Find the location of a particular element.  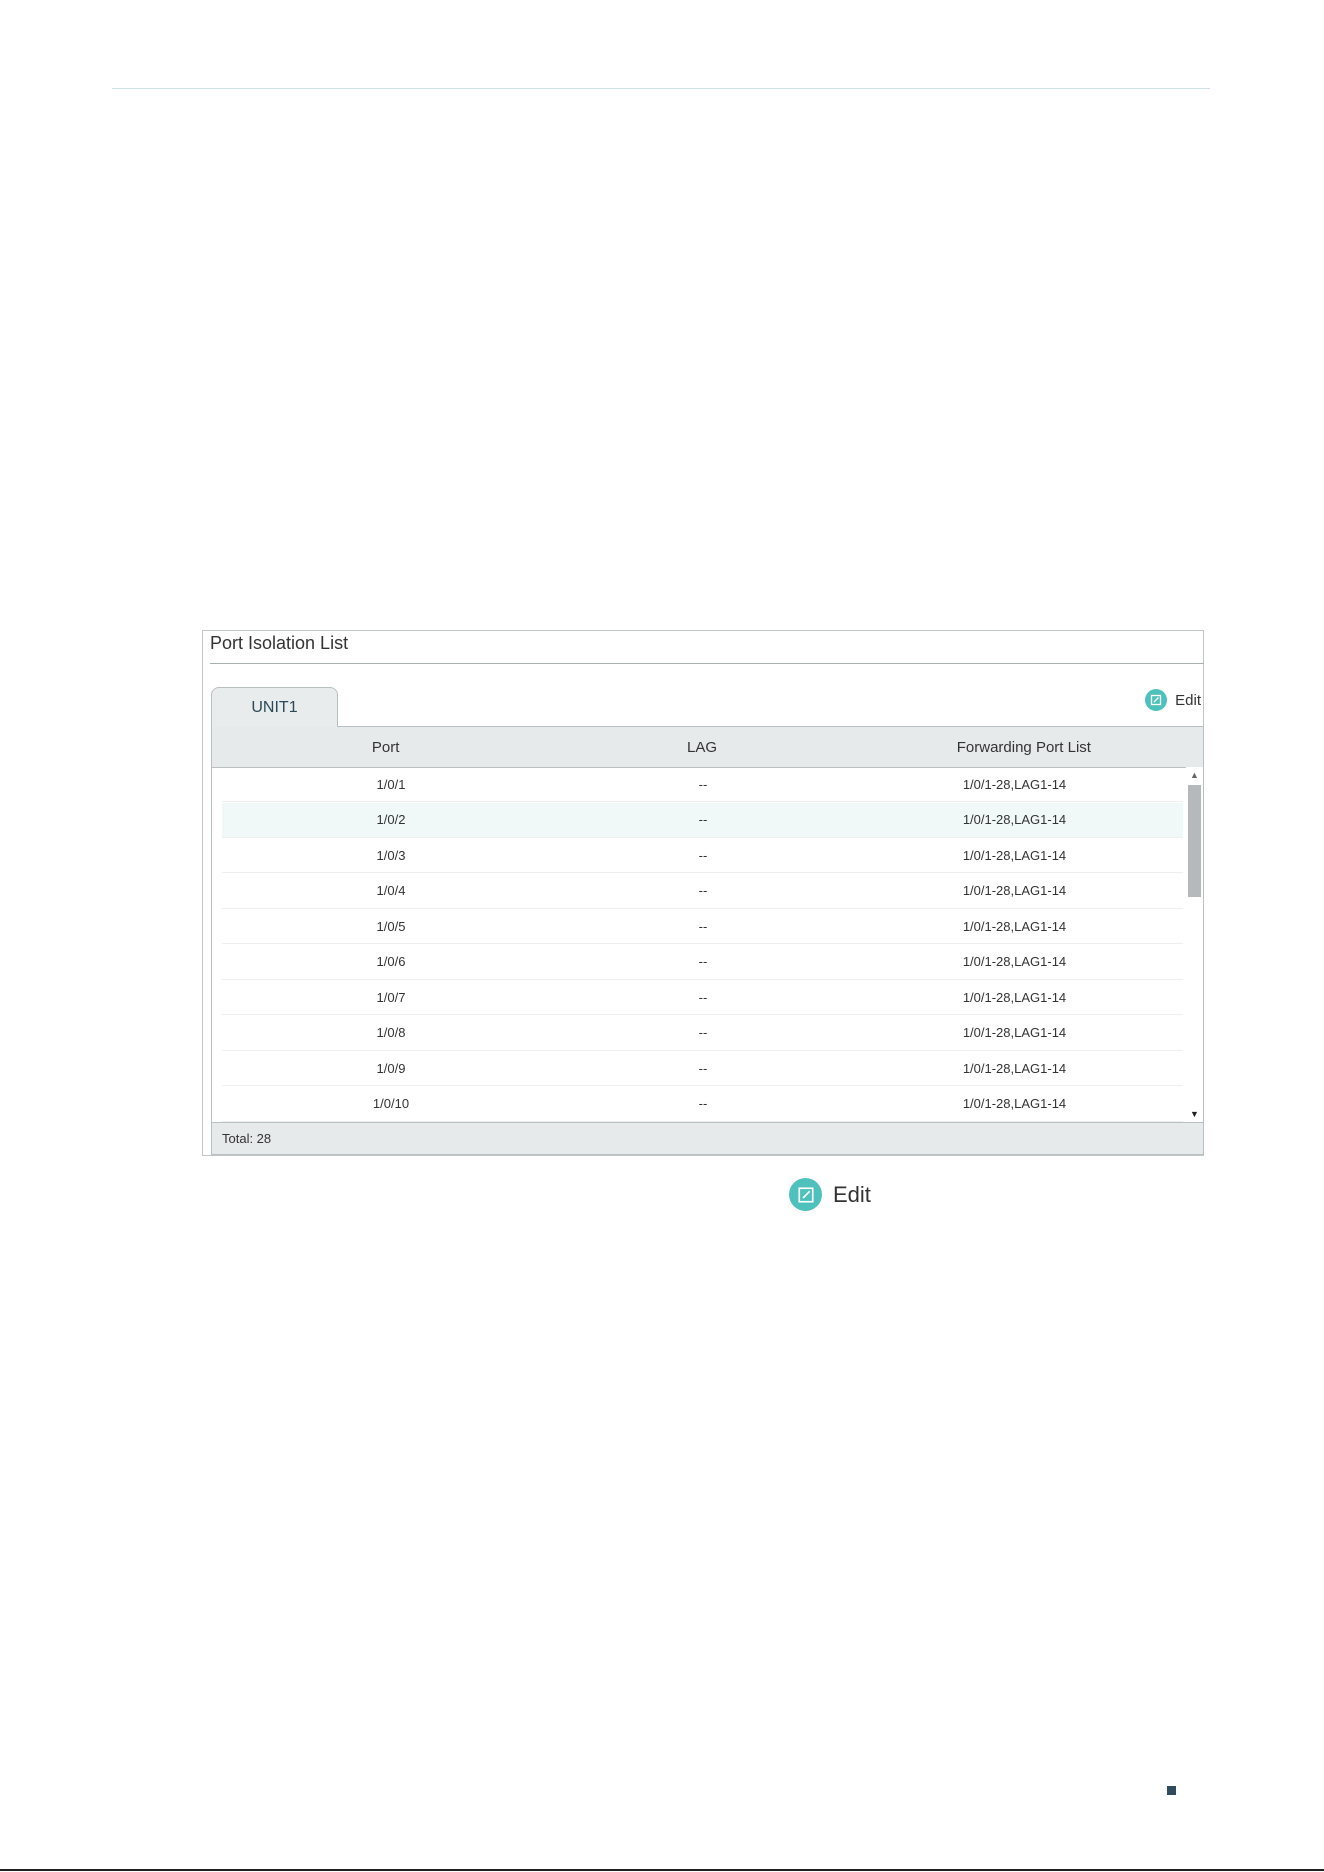

footer-rule is located at coordinates (662, 1870).